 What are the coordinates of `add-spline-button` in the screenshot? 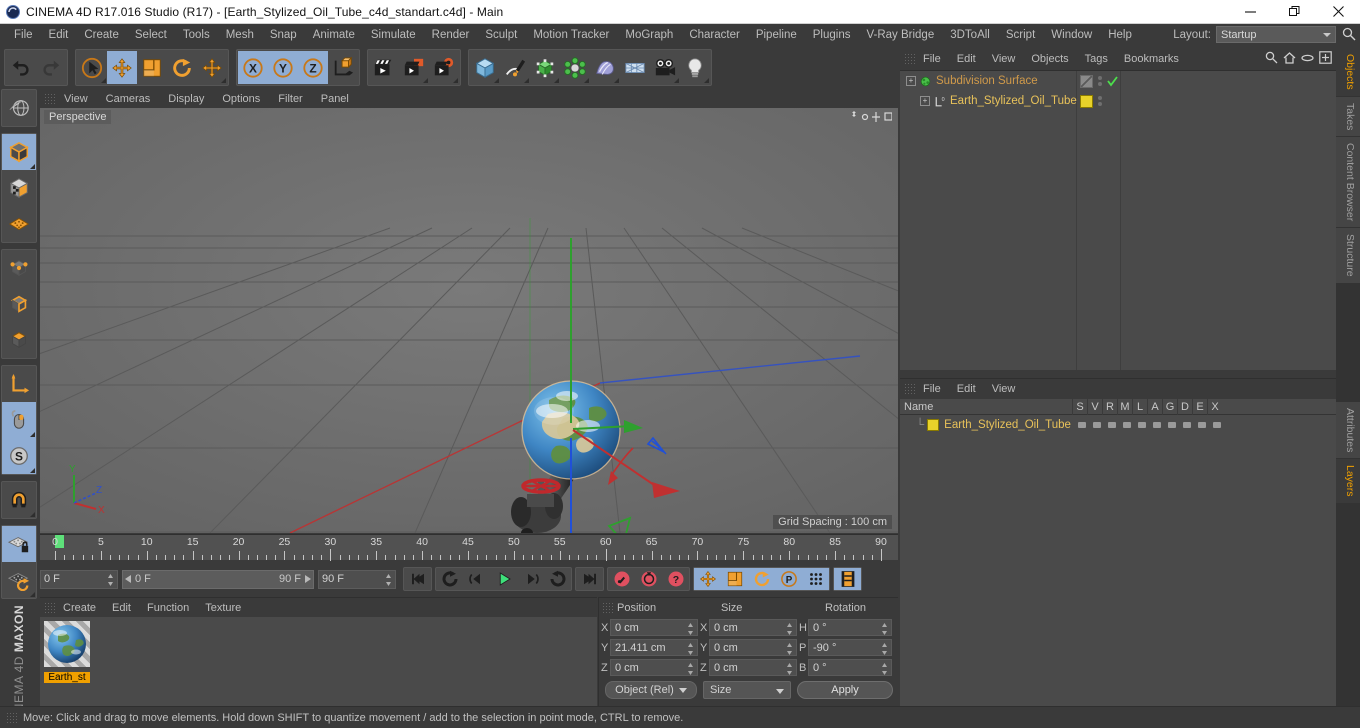 It's located at (515, 67).